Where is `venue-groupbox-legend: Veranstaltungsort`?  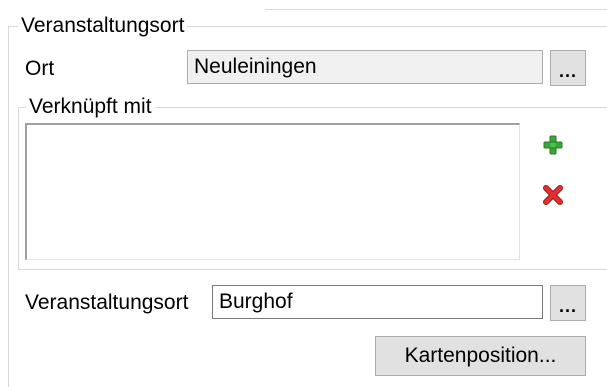
venue-groupbox-legend: Veranstaltungsort is located at coordinates (103, 26).